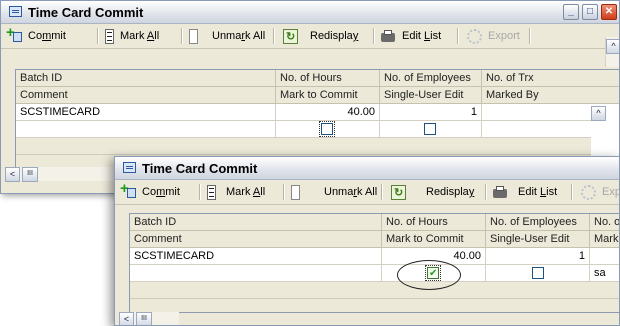 This screenshot has height=326, width=620. What do you see at coordinates (612, 46) in the screenshot?
I see `scroll-up-arrow: ^` at bounding box center [612, 46].